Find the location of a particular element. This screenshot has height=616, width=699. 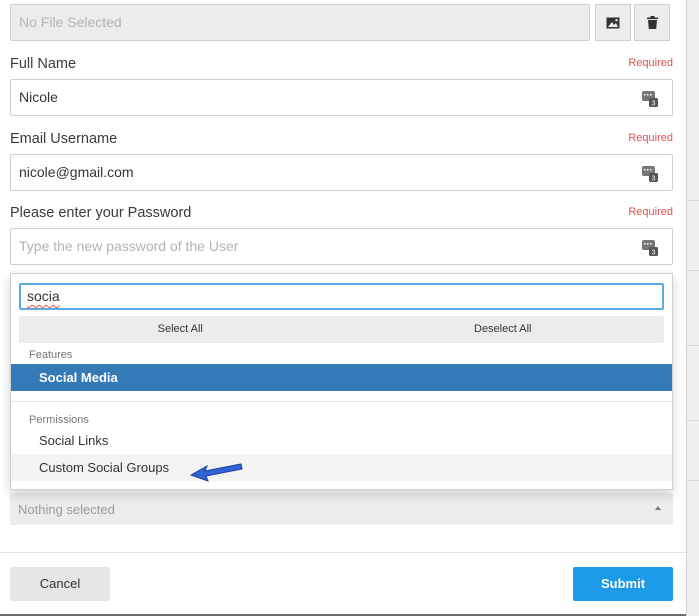

upload-image-button is located at coordinates (613, 22).